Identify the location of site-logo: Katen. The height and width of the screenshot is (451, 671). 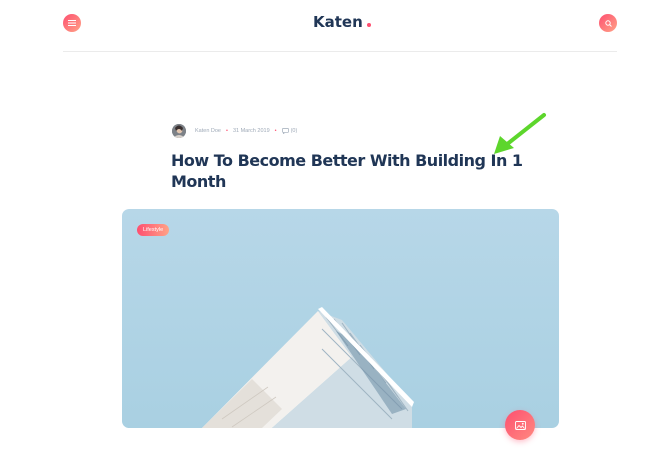
(342, 22).